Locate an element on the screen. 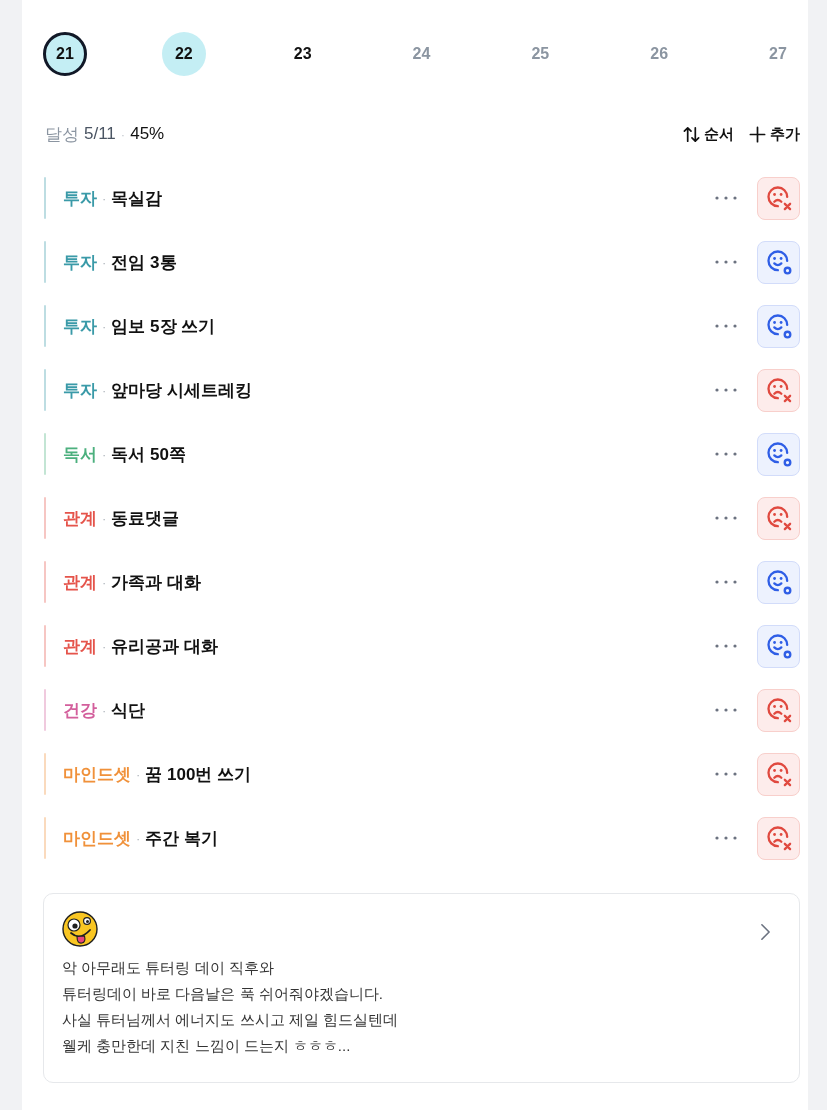 This screenshot has height=1110, width=827. tongue-out-face-icon is located at coordinates (80, 929).